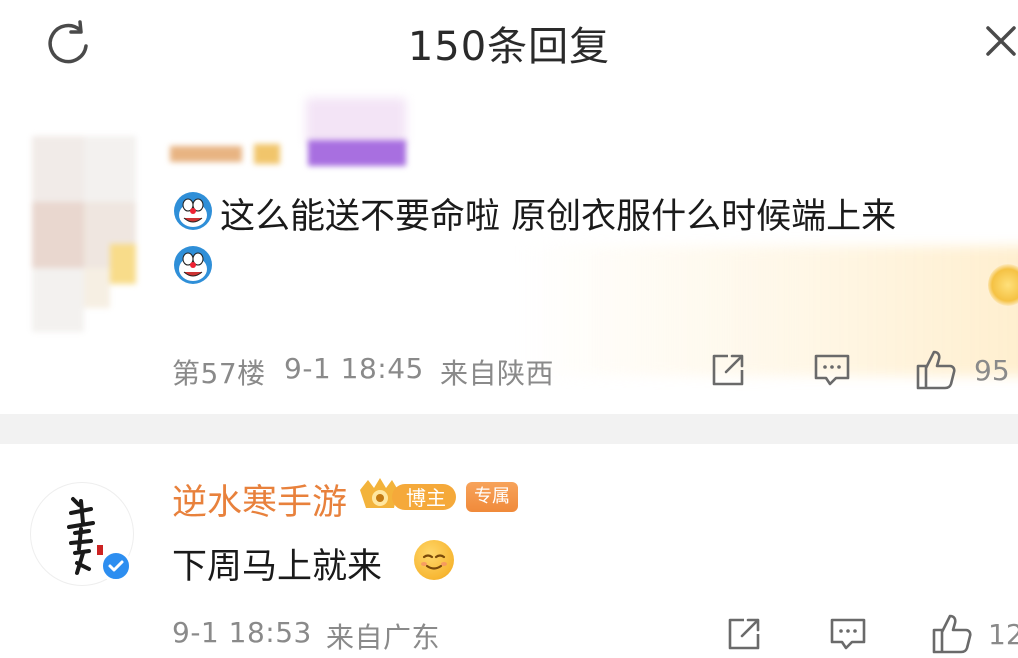 The height and width of the screenshot is (658, 1018). Describe the element at coordinates (497, 373) in the screenshot. I see `comment-location: 来自陕西` at that location.